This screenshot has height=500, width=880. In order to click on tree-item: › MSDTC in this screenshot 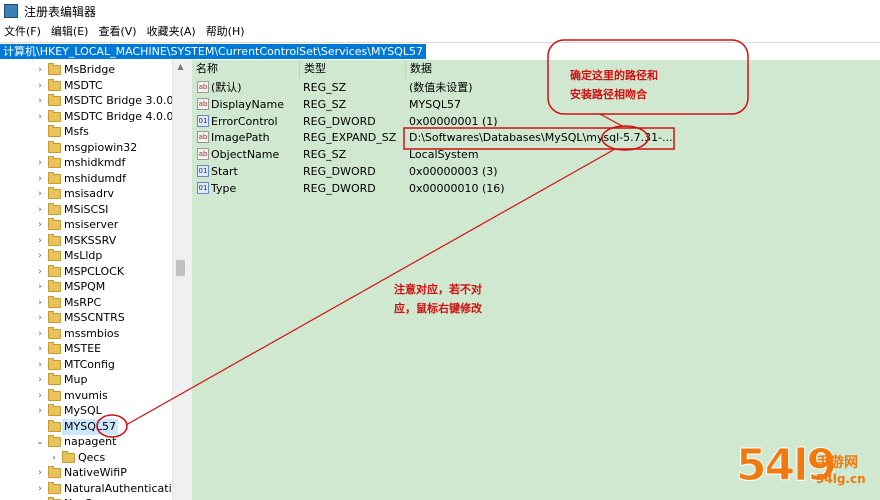, I will do `click(86, 86)`.